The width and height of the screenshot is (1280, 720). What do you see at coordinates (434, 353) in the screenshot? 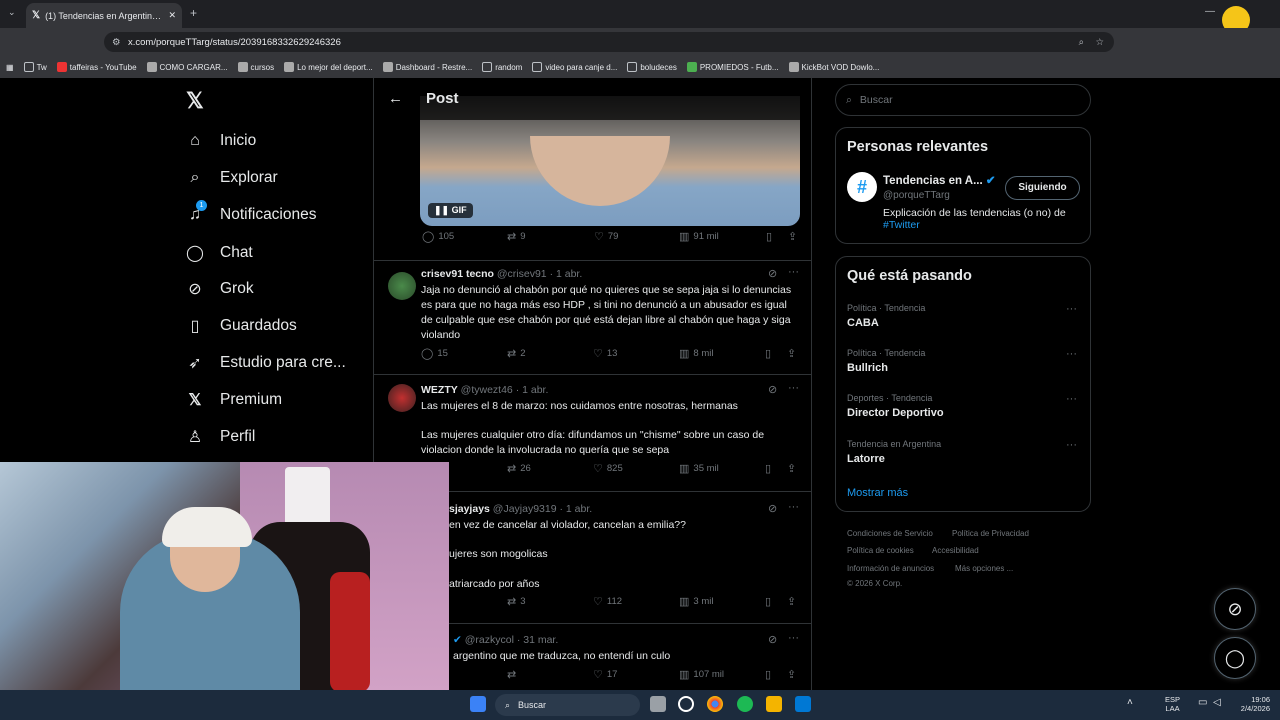
I see `reply-button: ◯ 15` at bounding box center [434, 353].